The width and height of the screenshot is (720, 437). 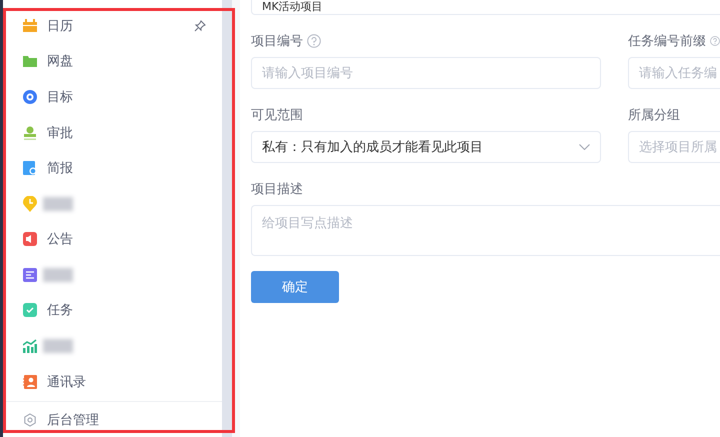 I want to click on contacts-icon, so click(x=30, y=381).